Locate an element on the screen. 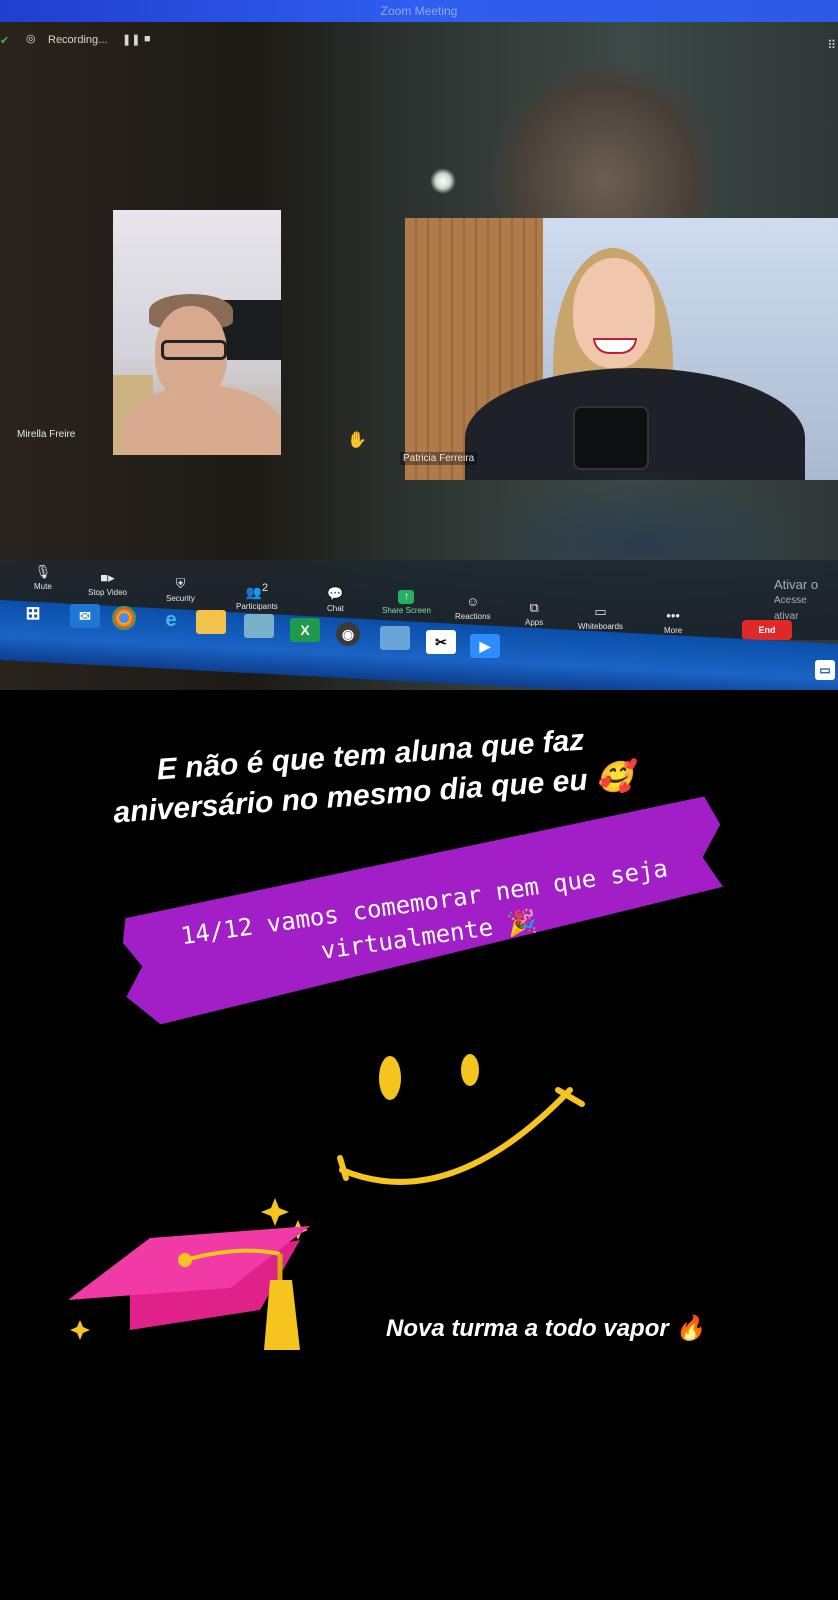  whiteboards-button: ▭ Whiteboards is located at coordinates (600, 617).